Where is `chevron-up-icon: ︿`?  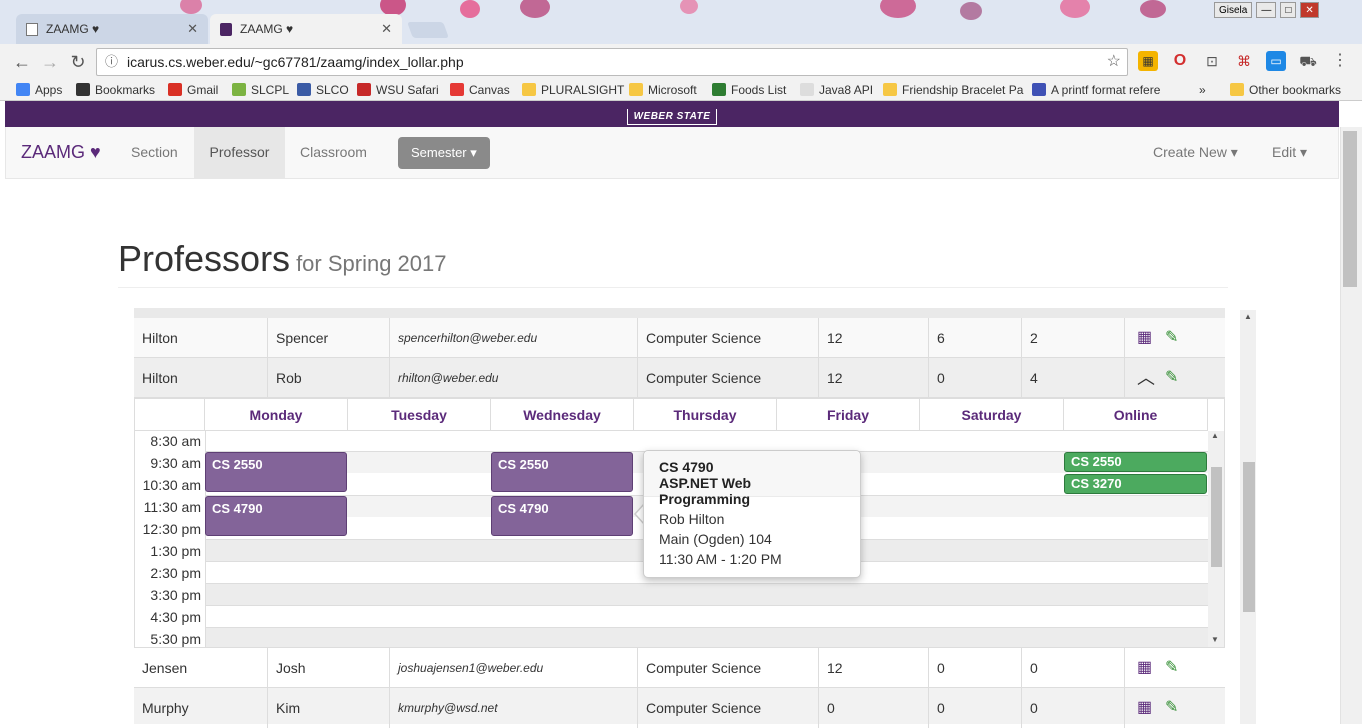 chevron-up-icon: ︿ is located at coordinates (1146, 378).